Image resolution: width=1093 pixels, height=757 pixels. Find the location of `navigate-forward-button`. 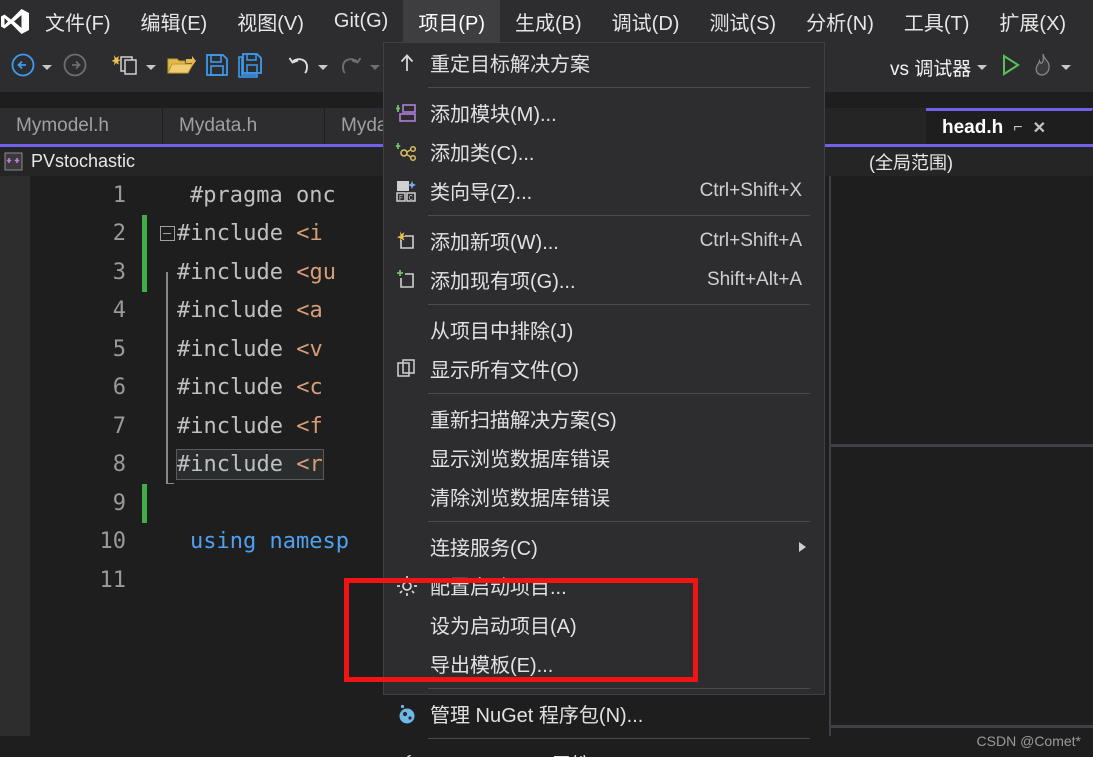

navigate-forward-button is located at coordinates (75, 67).